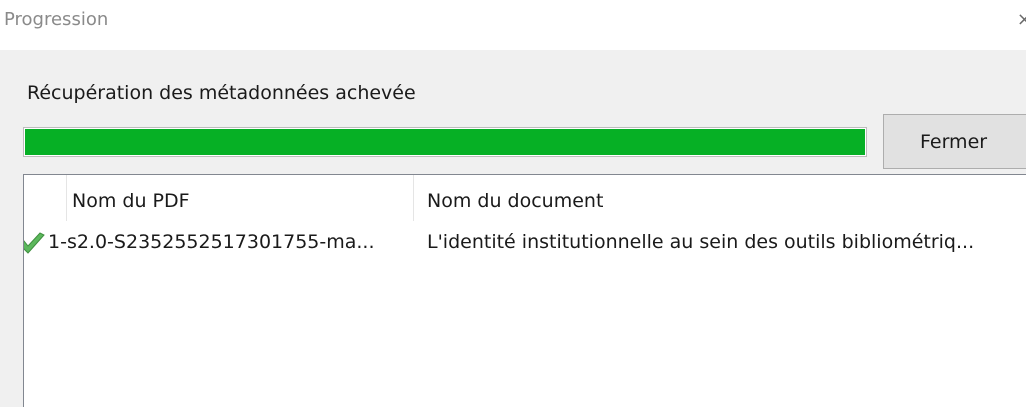 The image size is (1026, 407). I want to click on progress-bar-fill, so click(445, 142).